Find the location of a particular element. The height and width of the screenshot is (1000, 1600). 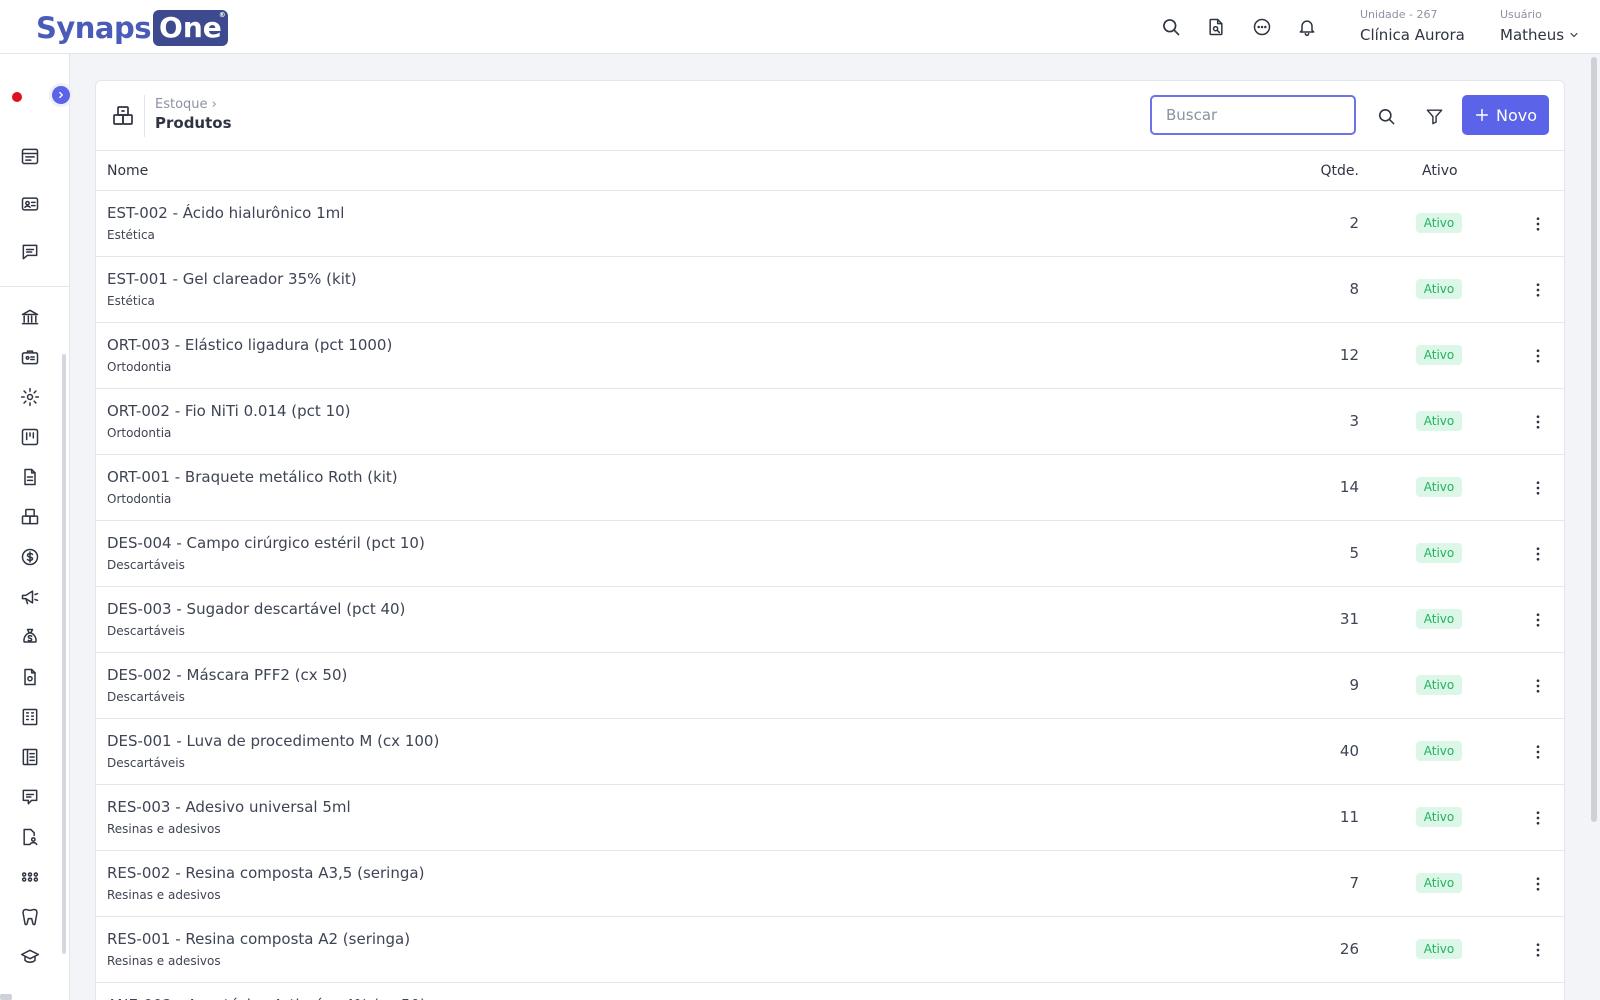

page-scrollbar is located at coordinates (1594, 439).